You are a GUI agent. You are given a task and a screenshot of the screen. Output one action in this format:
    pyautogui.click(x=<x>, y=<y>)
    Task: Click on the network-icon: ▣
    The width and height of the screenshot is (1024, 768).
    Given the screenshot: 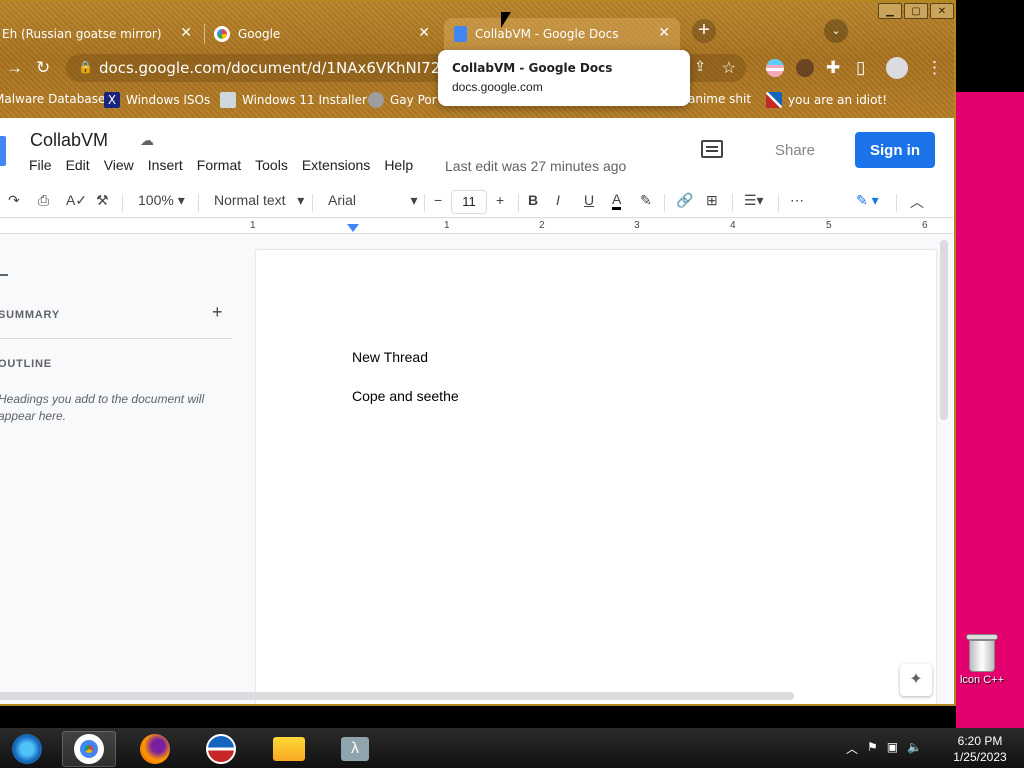 What is the action you would take?
    pyautogui.click(x=892, y=748)
    